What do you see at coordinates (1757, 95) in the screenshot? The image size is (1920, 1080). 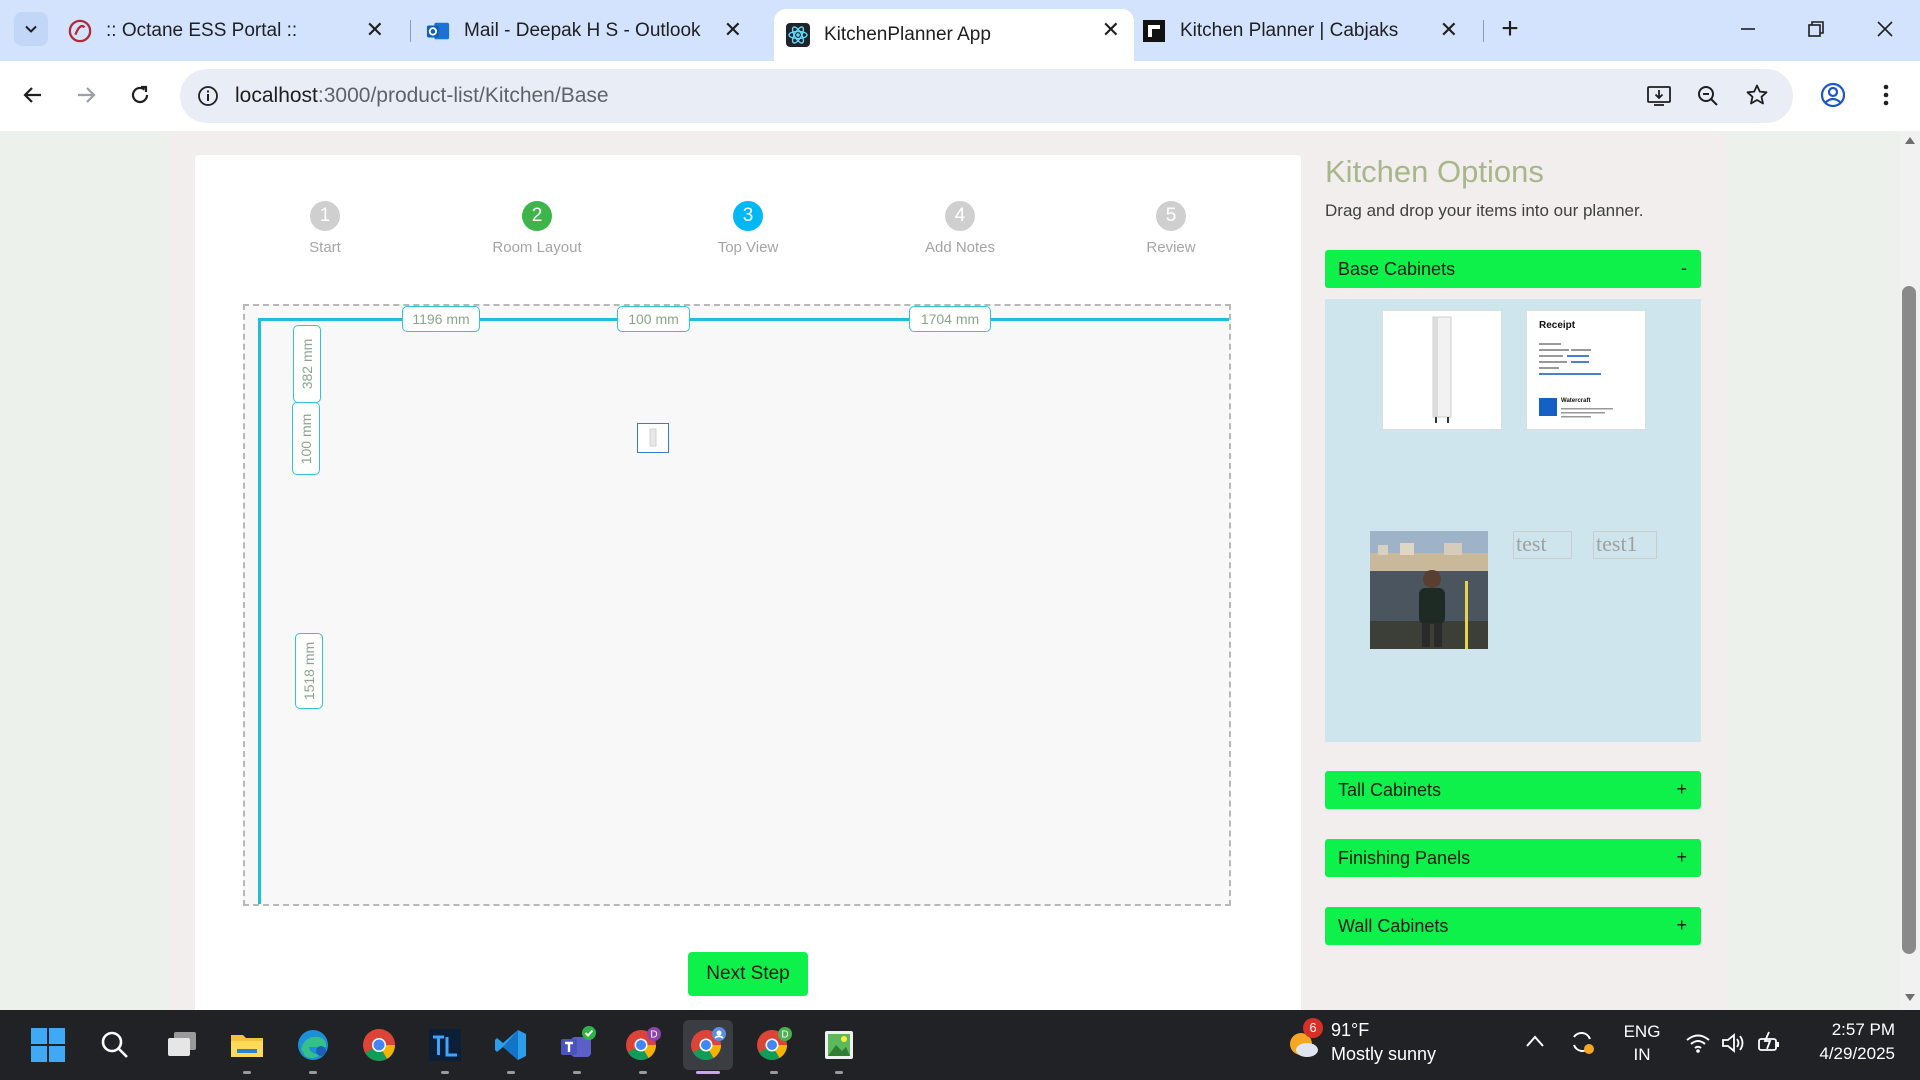 I see `bookmark-star-icon` at bounding box center [1757, 95].